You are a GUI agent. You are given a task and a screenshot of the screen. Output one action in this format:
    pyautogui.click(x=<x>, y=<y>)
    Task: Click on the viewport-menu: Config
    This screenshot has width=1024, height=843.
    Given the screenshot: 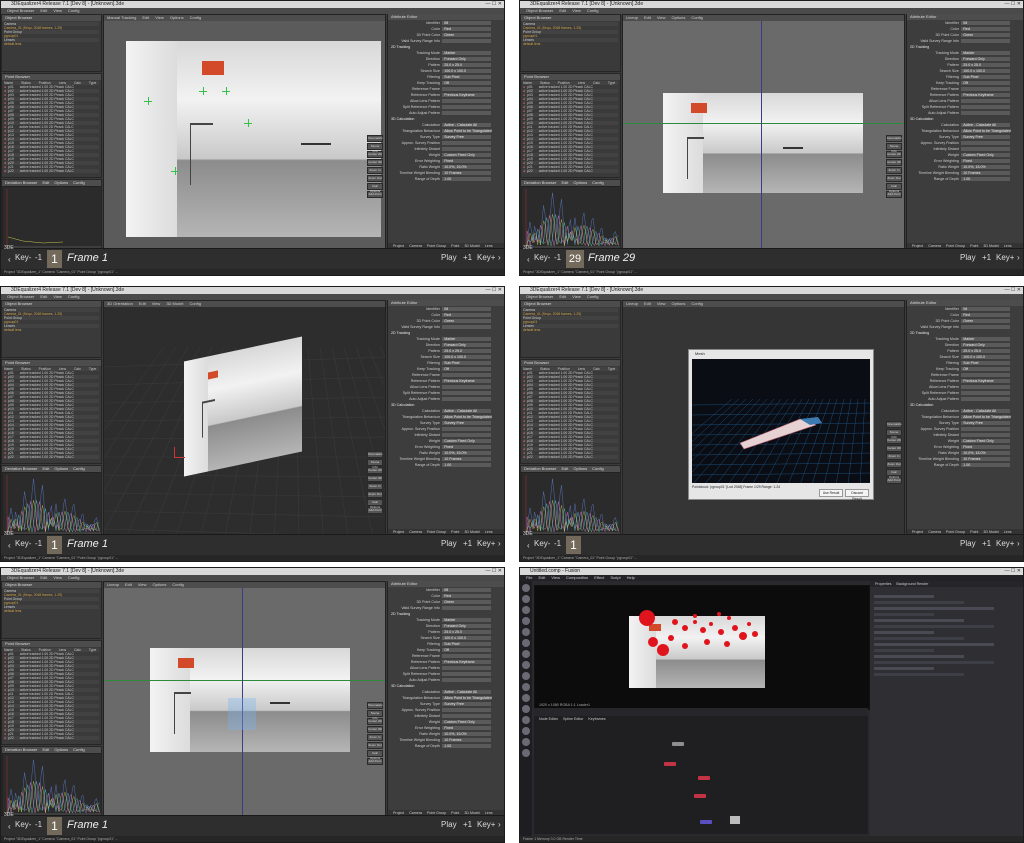 What is the action you would take?
    pyautogui.click(x=196, y=17)
    